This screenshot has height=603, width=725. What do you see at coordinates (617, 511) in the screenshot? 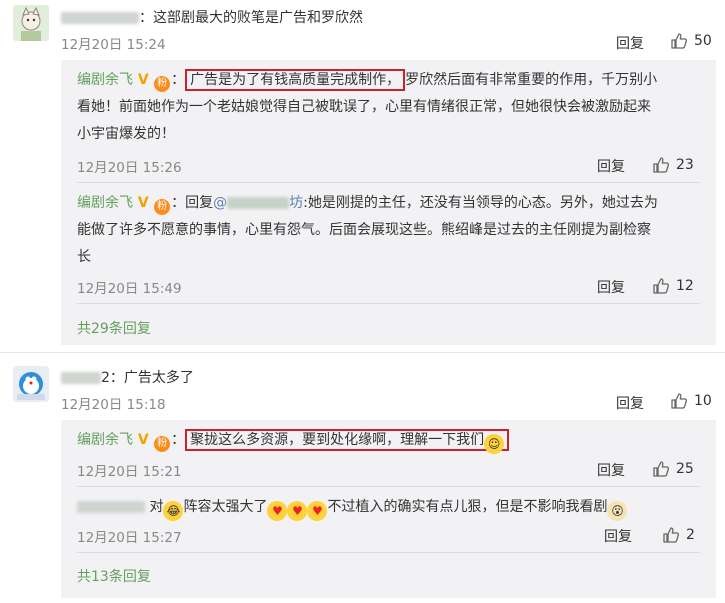
I see `shocked-emoji-icon: 😮` at bounding box center [617, 511].